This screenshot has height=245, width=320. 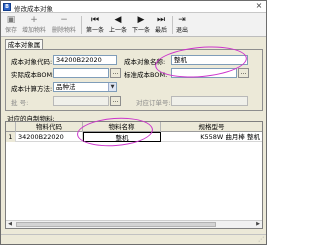 What do you see at coordinates (211, 127) in the screenshot?
I see `header-spec: 规格型号` at bounding box center [211, 127].